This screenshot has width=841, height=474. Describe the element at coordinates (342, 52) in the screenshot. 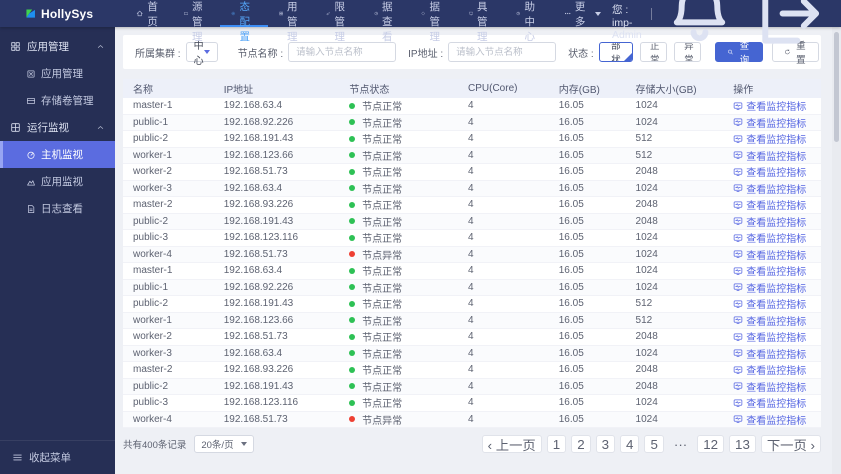

I see `node-name-input` at that location.